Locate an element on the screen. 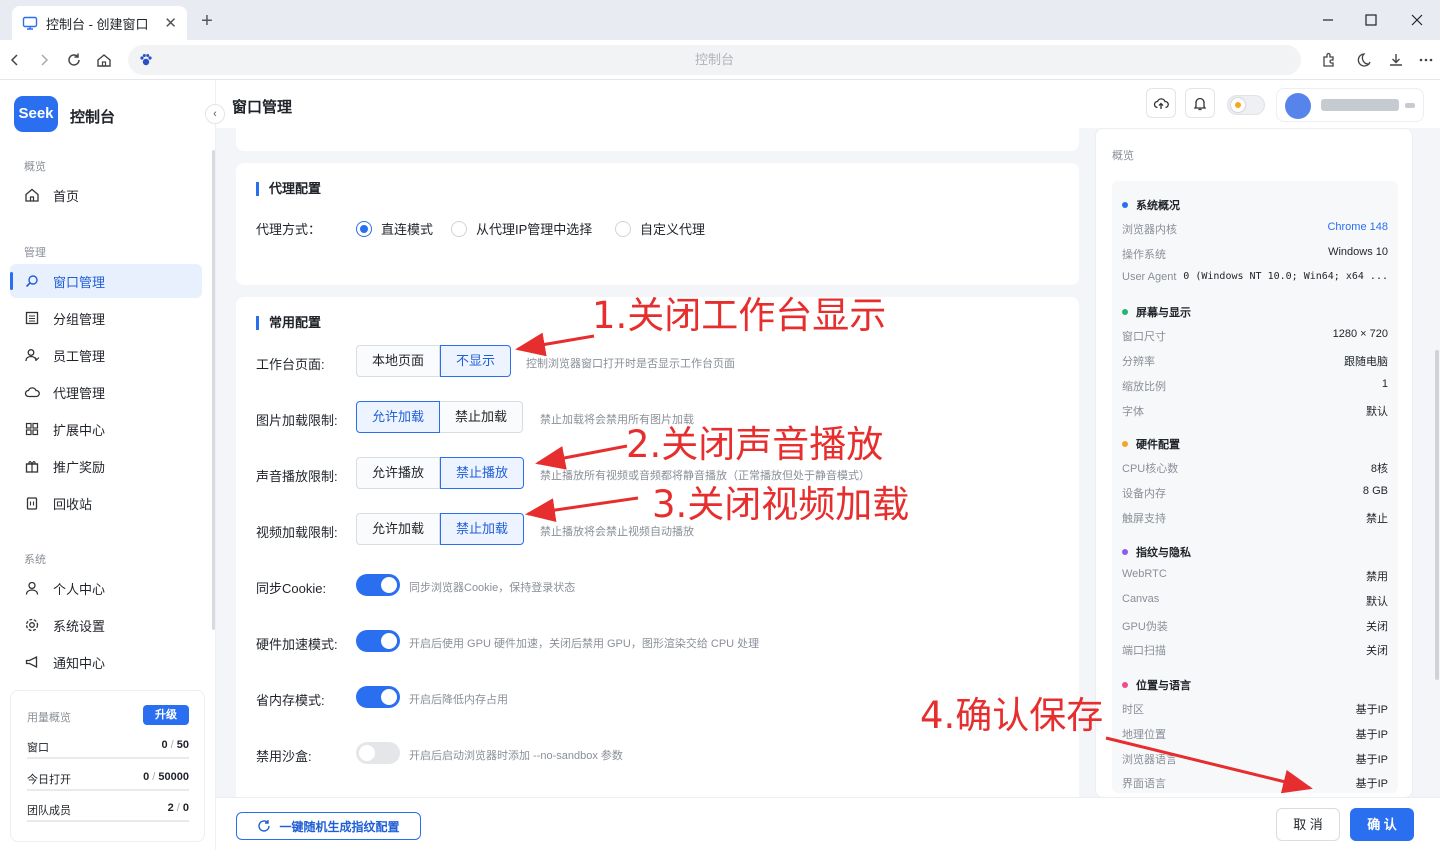 The height and width of the screenshot is (850, 1440). option-allow-images: 允许加载 is located at coordinates (398, 417).